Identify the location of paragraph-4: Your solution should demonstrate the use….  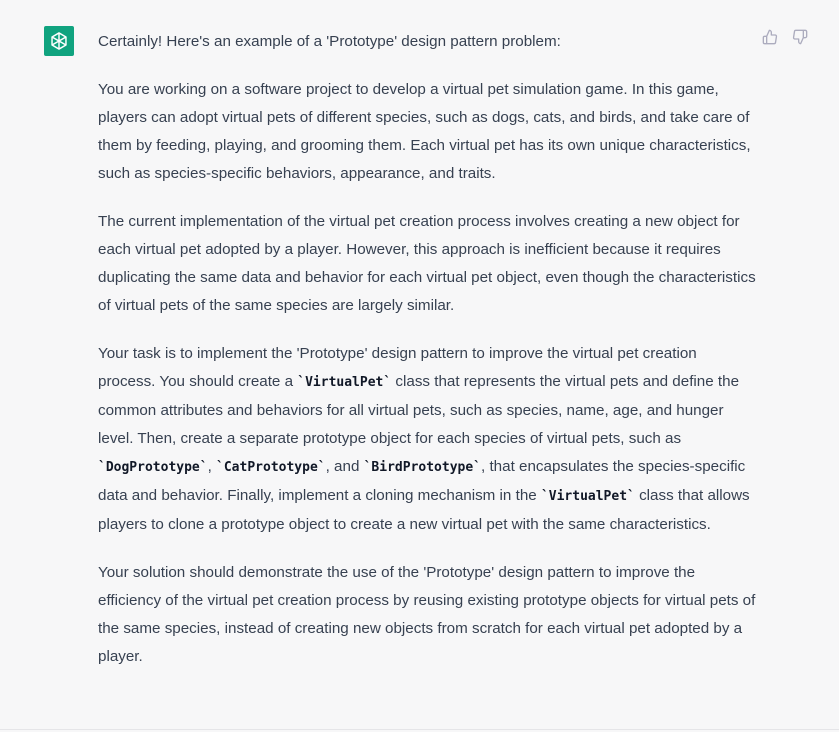
(427, 614).